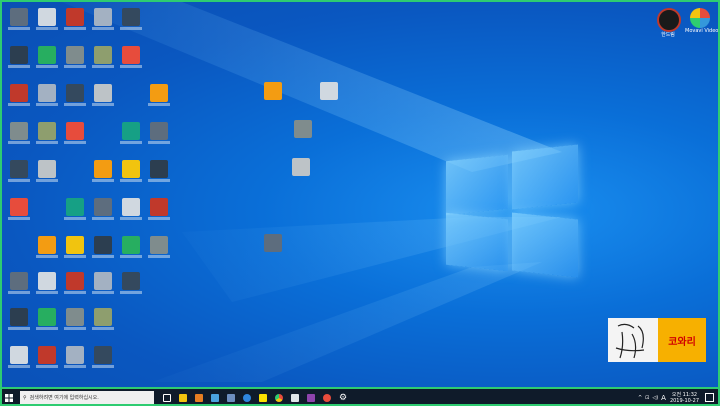 The width and height of the screenshot is (720, 406). What do you see at coordinates (279, 398) in the screenshot?
I see `taskbar-app-chrome` at bounding box center [279, 398].